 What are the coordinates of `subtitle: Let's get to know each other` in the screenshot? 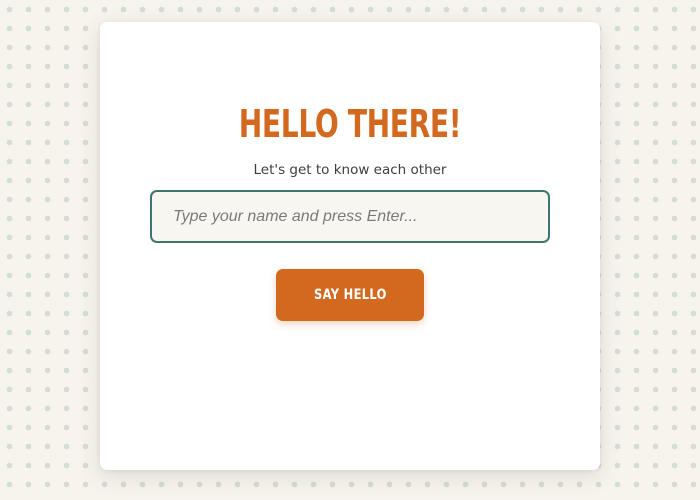 It's located at (350, 170).